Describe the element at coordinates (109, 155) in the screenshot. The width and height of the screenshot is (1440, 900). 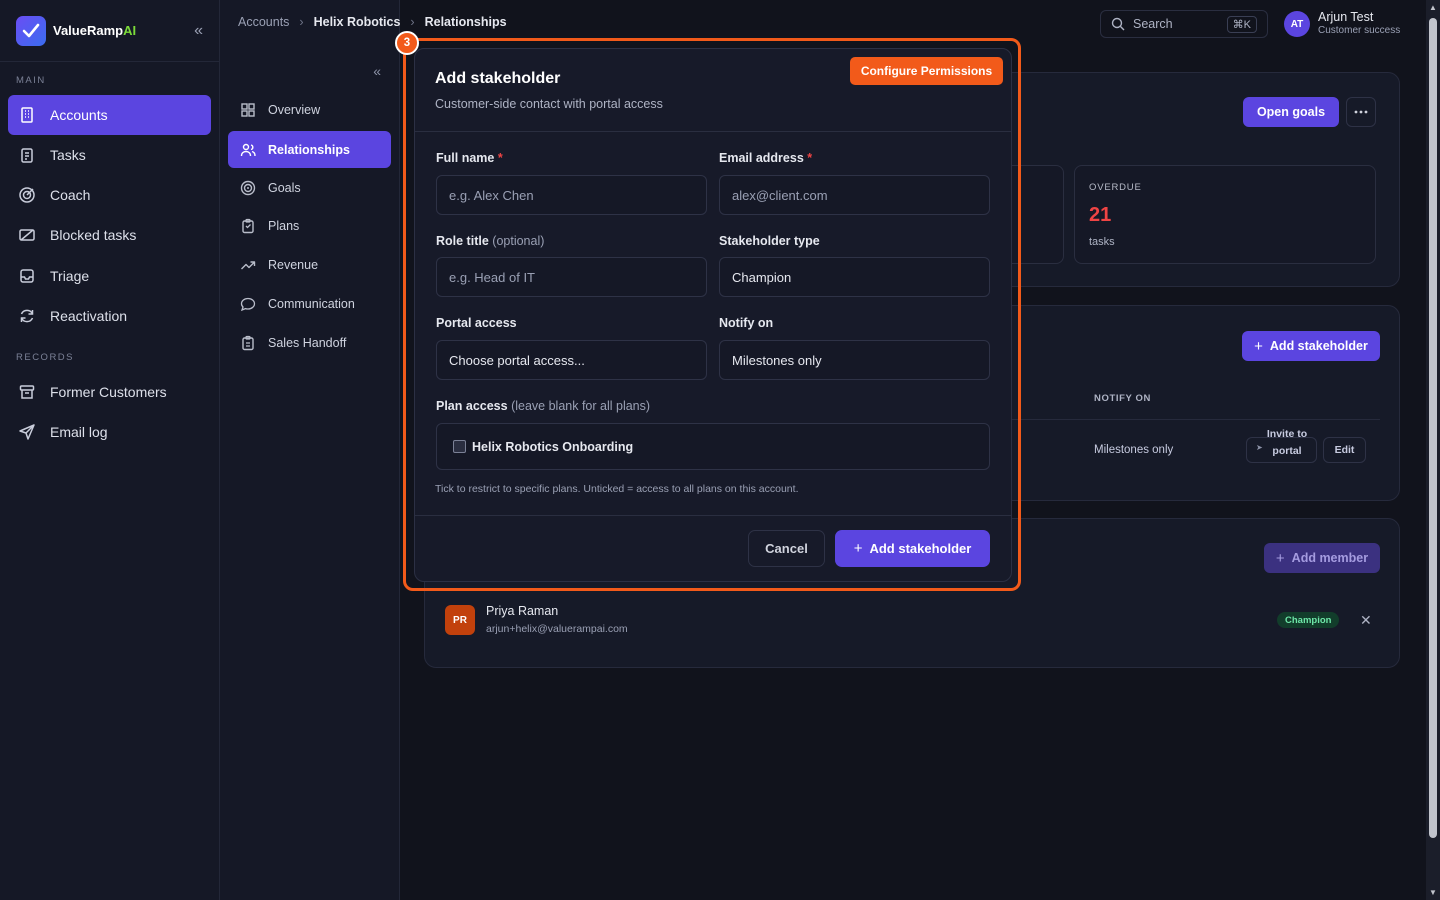
I see `sidebar-item-tasks: Tasks` at that location.